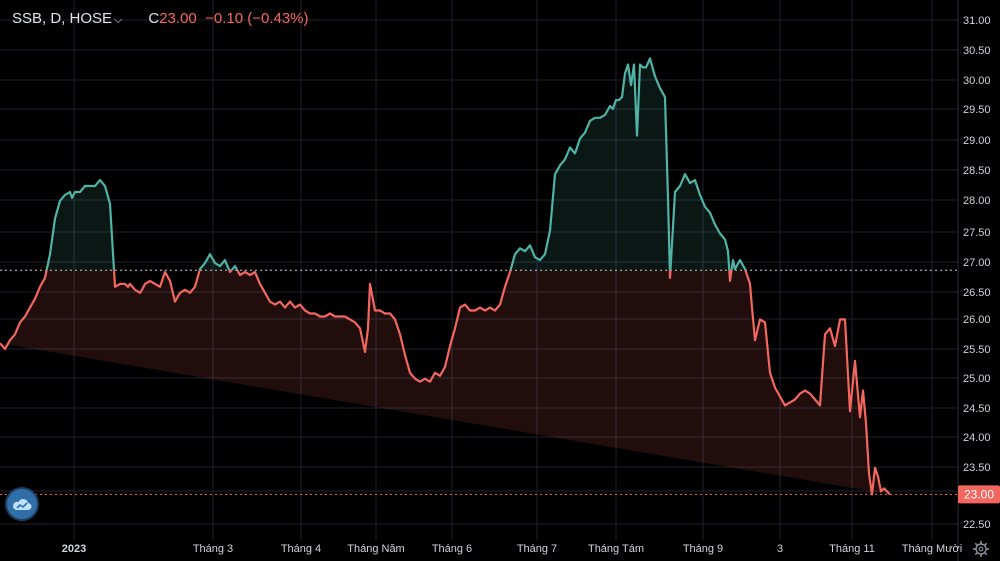 The image size is (1000, 561). I want to click on time-tick-label: Tháng 3, so click(213, 549).